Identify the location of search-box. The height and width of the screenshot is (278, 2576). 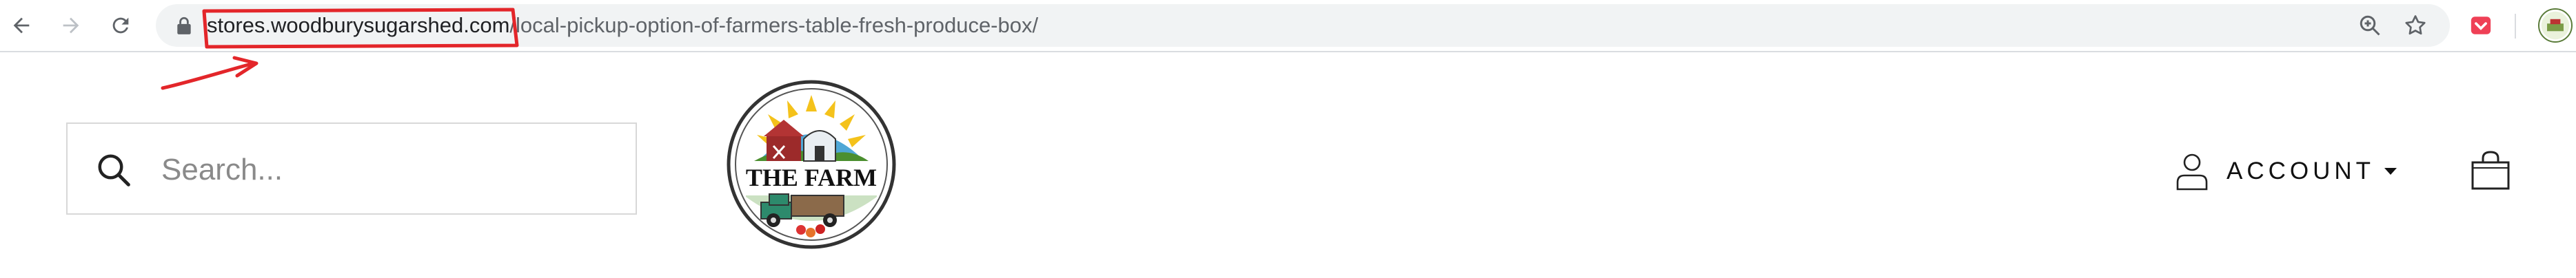
(351, 168).